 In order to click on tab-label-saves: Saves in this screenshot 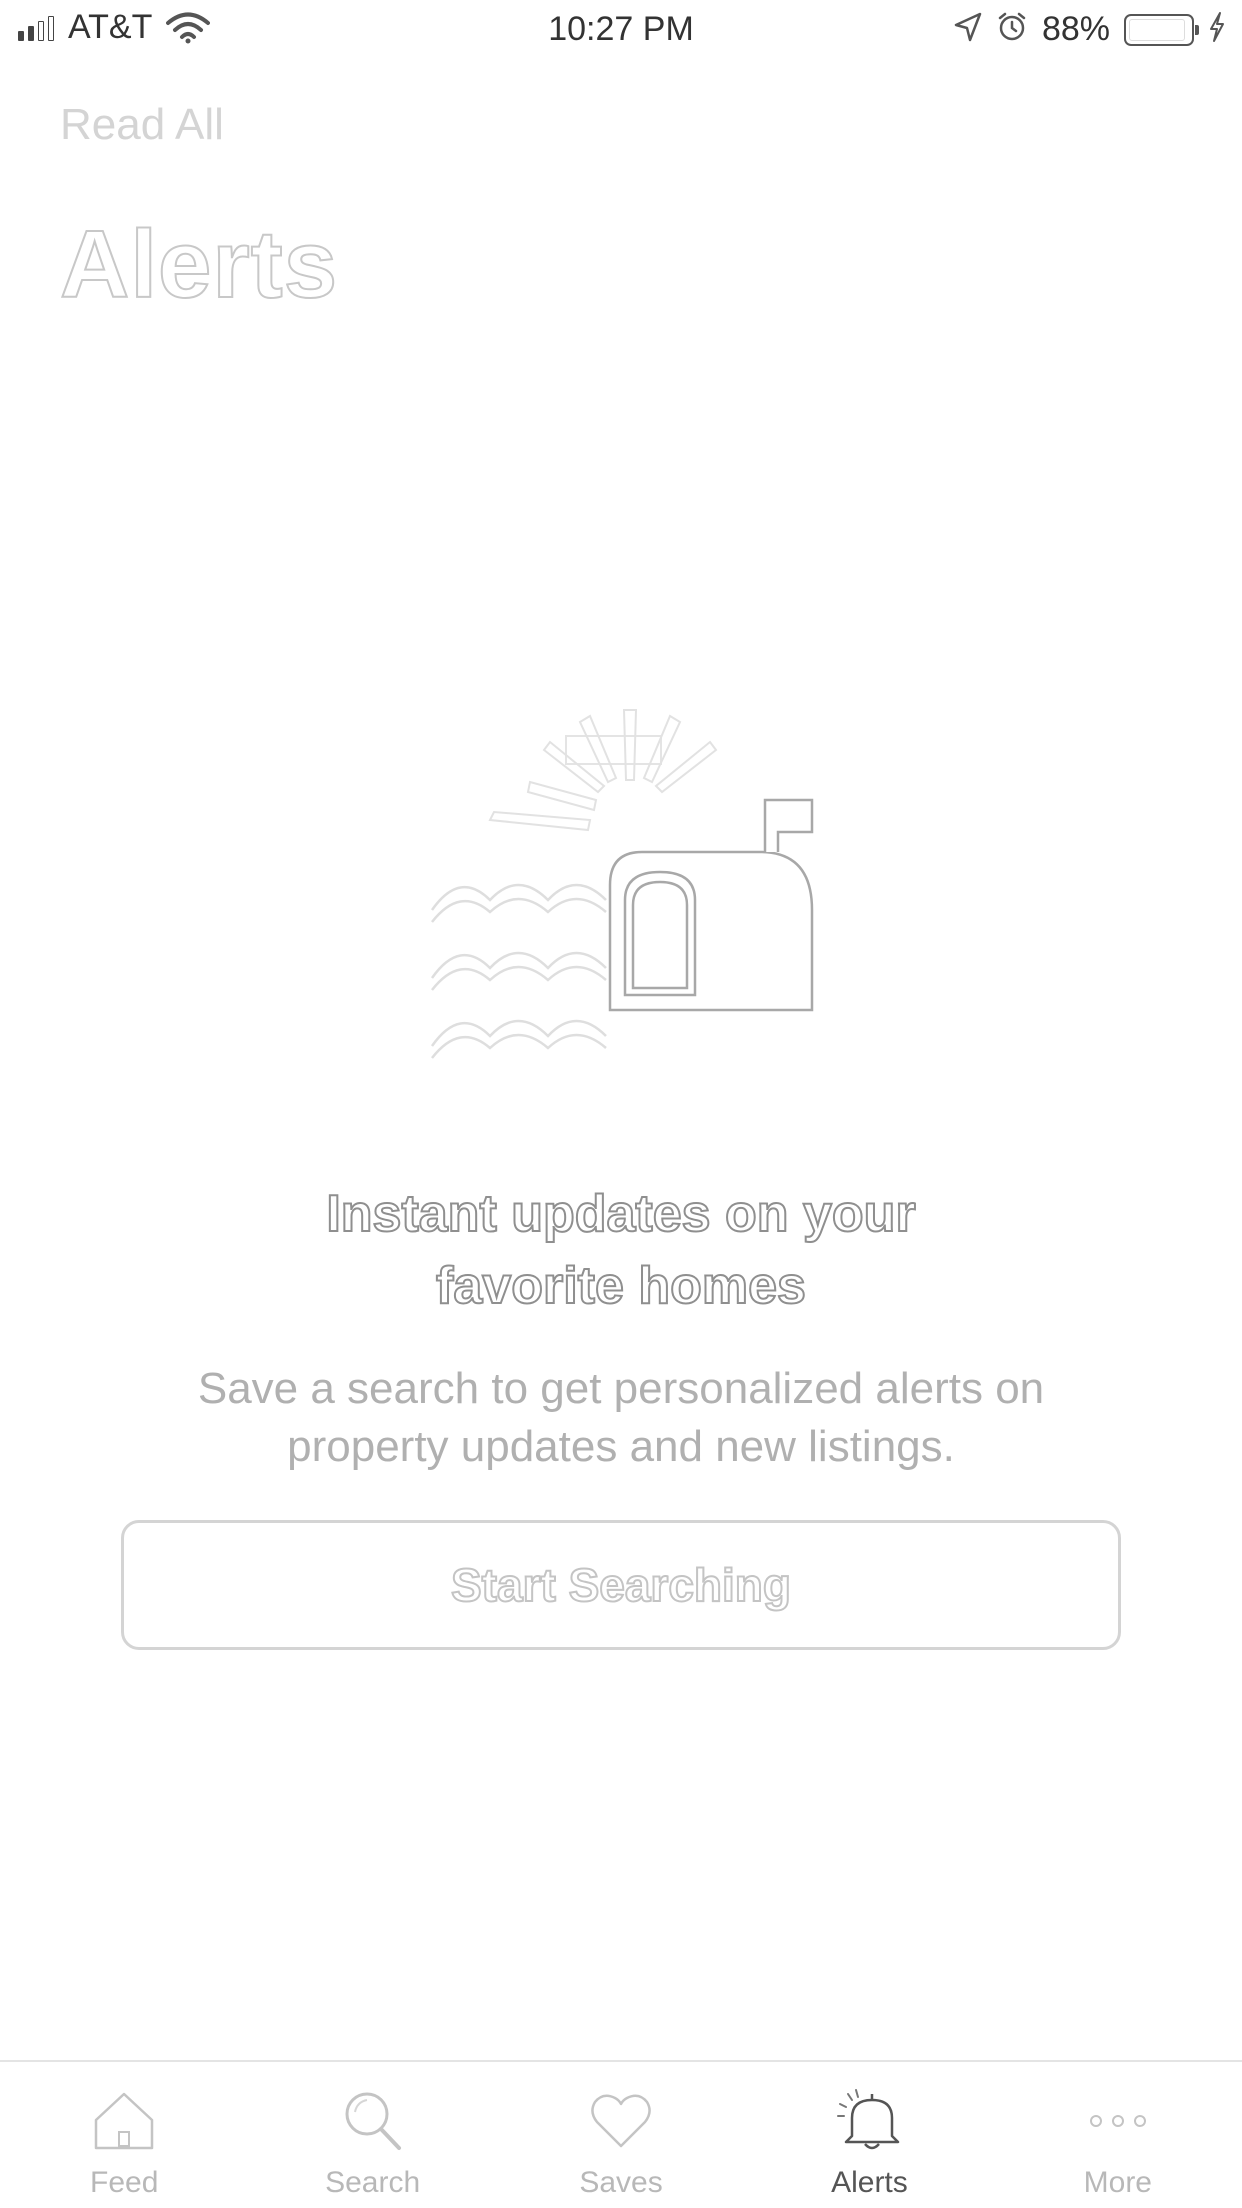, I will do `click(621, 2182)`.